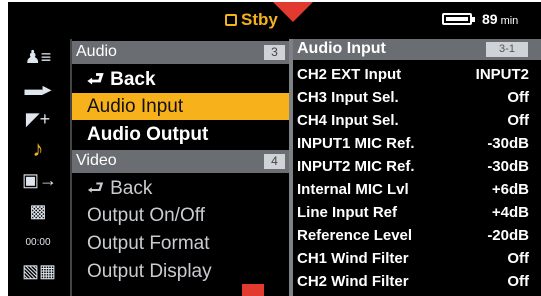 This screenshot has height=296, width=541. I want to click on panel-header: Audio Input 3-1, so click(417, 49).